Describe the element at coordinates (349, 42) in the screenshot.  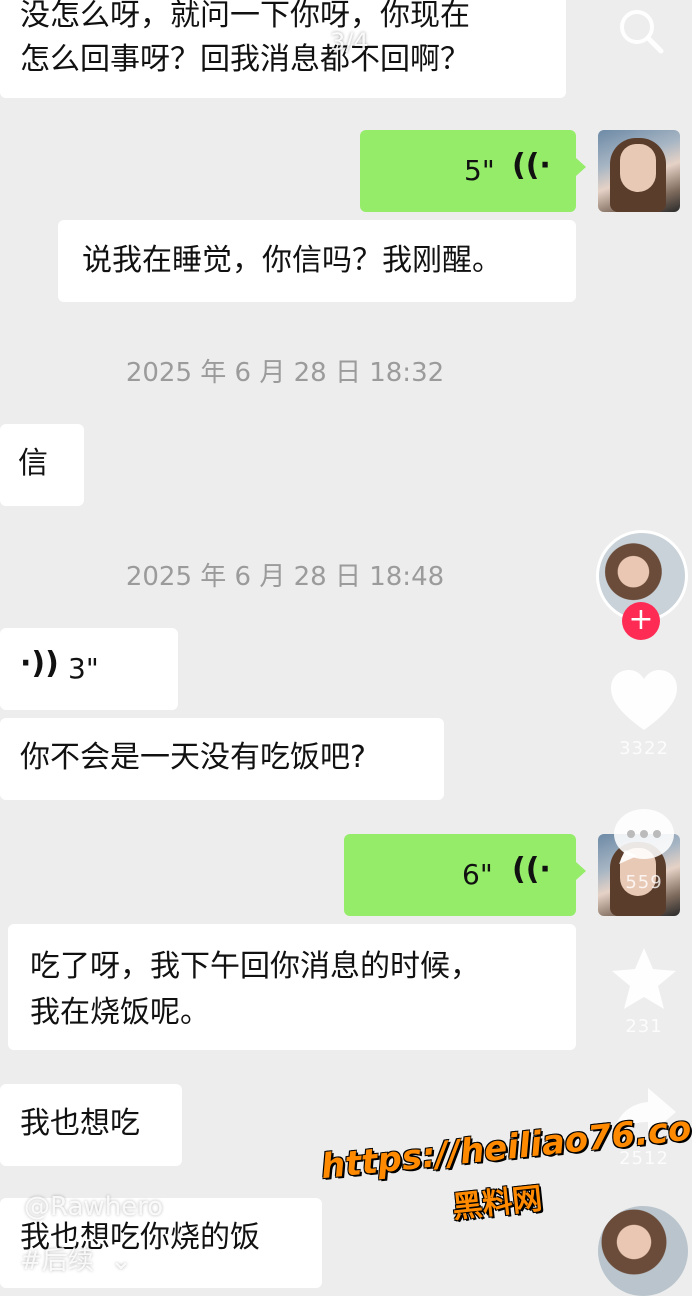
I see `page-indicator: 3/4` at that location.